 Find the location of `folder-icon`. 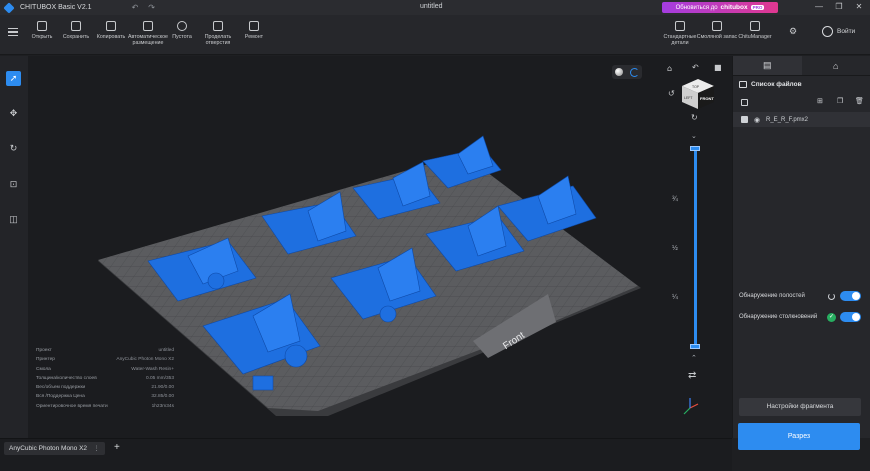

folder-icon is located at coordinates (42, 26).